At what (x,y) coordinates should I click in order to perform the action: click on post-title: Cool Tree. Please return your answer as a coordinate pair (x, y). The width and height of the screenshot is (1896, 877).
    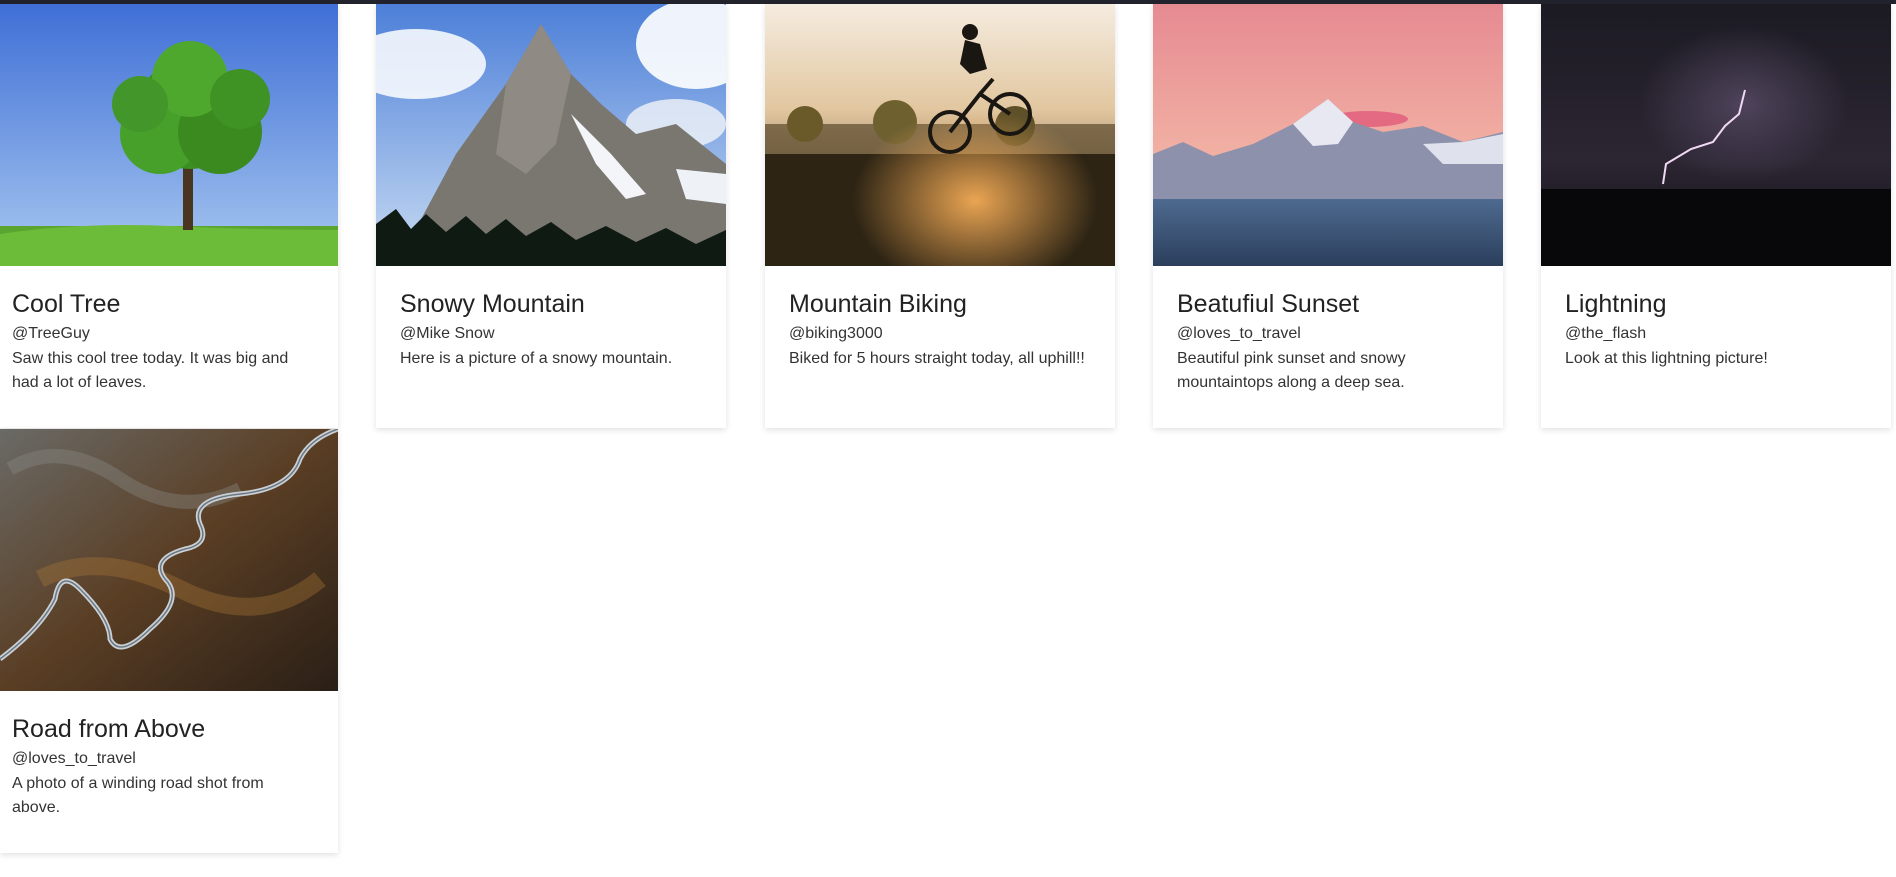
    Looking at the image, I should click on (66, 304).